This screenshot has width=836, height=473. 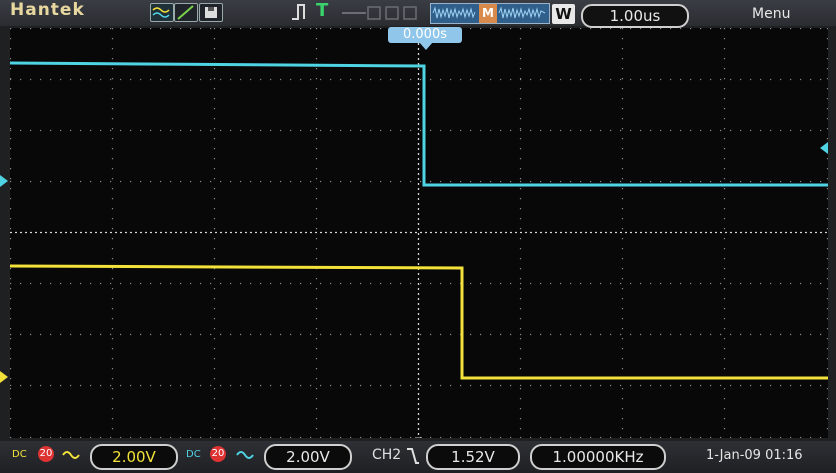 What do you see at coordinates (19, 454) in the screenshot?
I see `ch1-coupling: DC` at bounding box center [19, 454].